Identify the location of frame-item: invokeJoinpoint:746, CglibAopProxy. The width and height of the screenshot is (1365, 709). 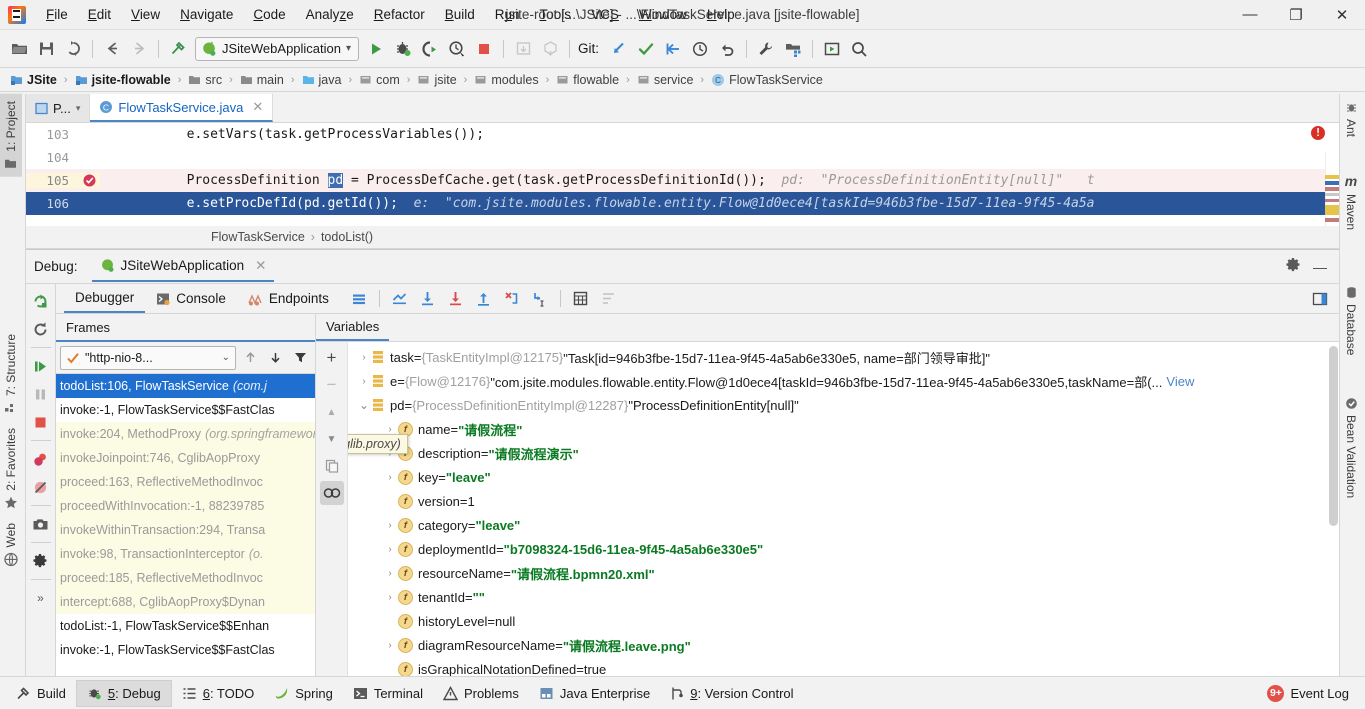
(185, 458).